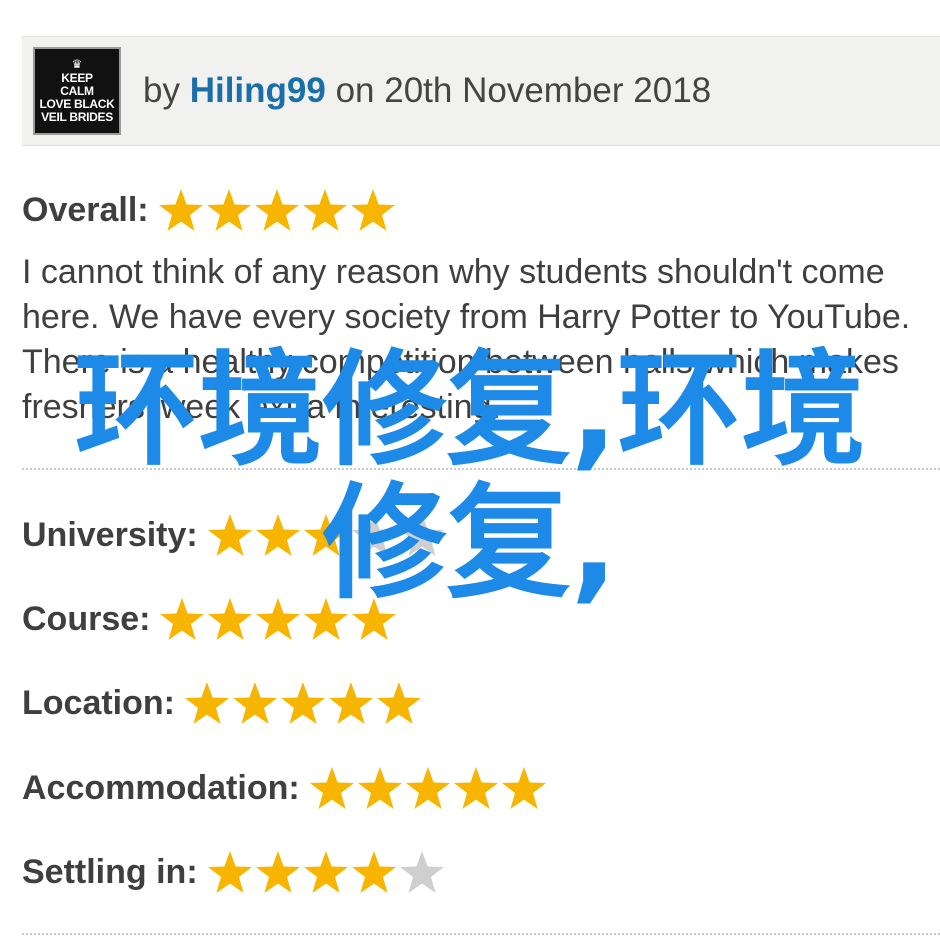  I want to click on review-byline: by Hiling99 on 20th November 2018, so click(427, 91).